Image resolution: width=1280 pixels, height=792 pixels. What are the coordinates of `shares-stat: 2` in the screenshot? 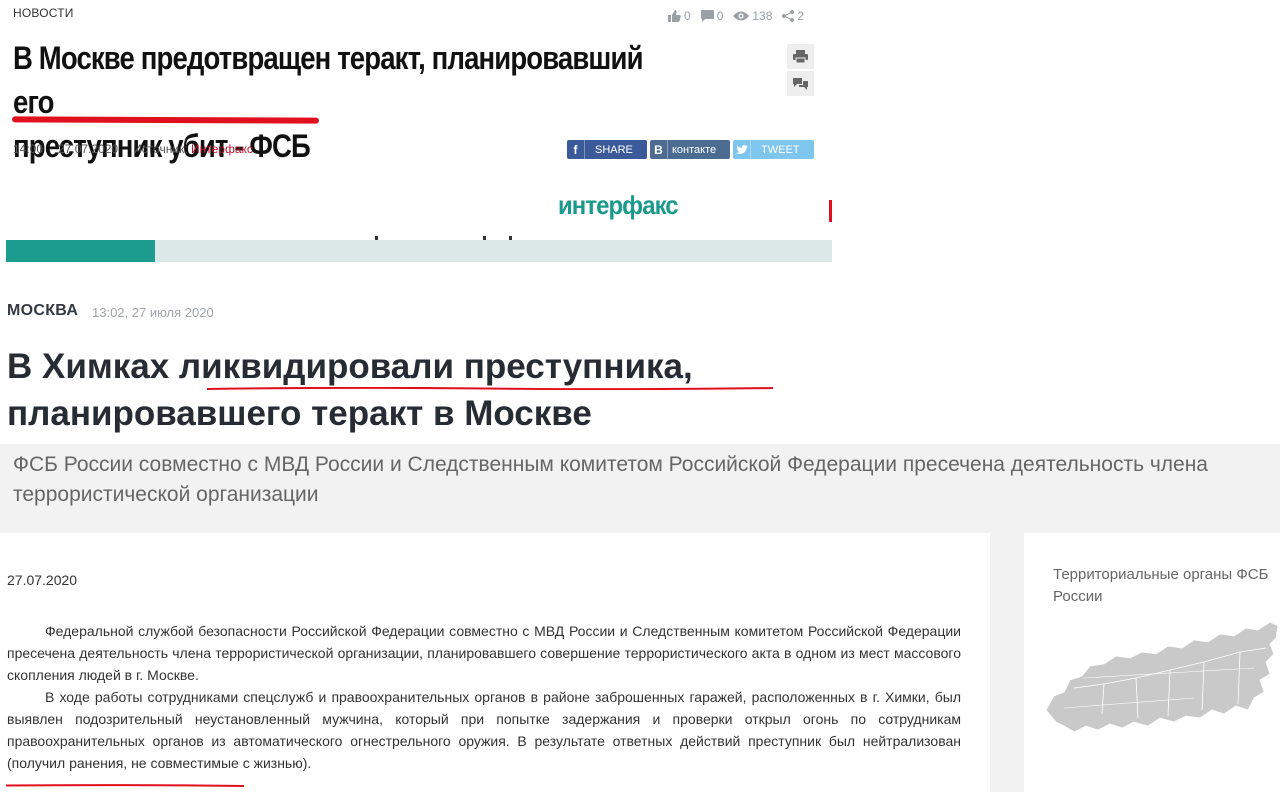 It's located at (793, 16).